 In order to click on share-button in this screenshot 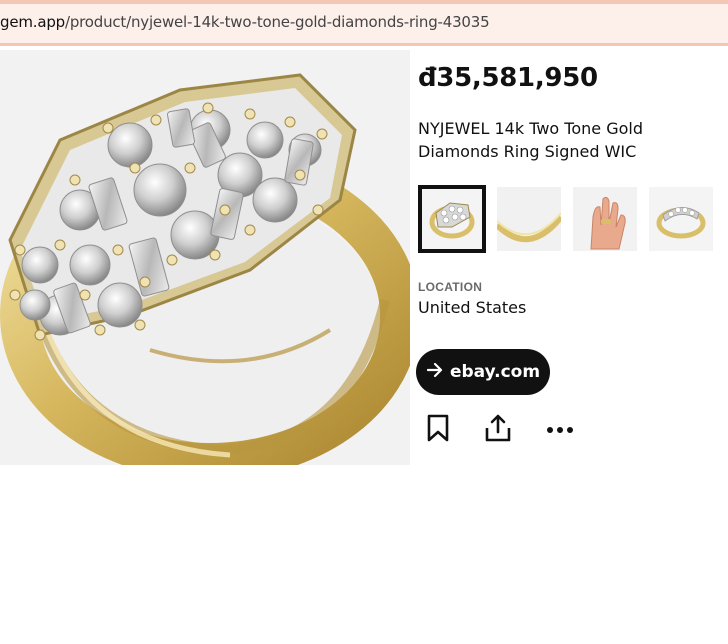, I will do `click(498, 430)`.